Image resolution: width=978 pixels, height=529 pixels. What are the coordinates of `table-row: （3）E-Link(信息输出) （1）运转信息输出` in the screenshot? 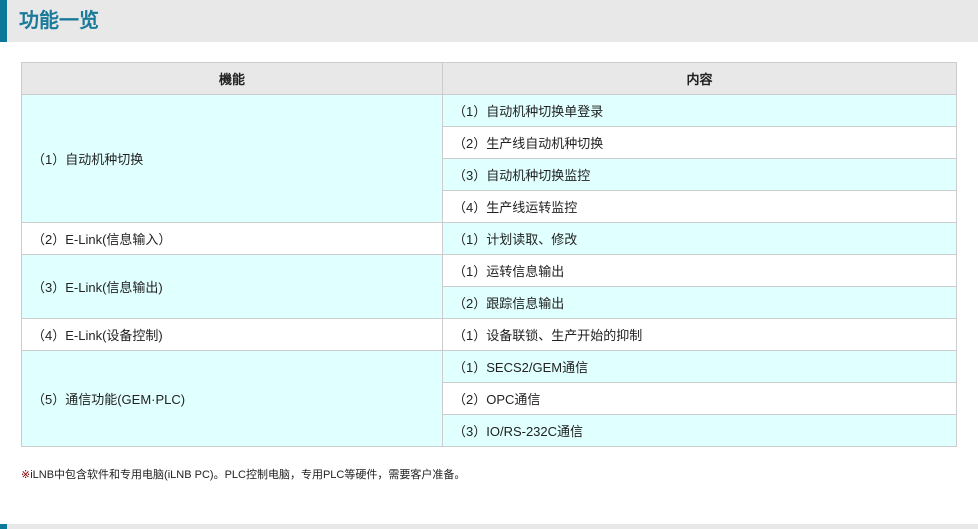 It's located at (489, 286).